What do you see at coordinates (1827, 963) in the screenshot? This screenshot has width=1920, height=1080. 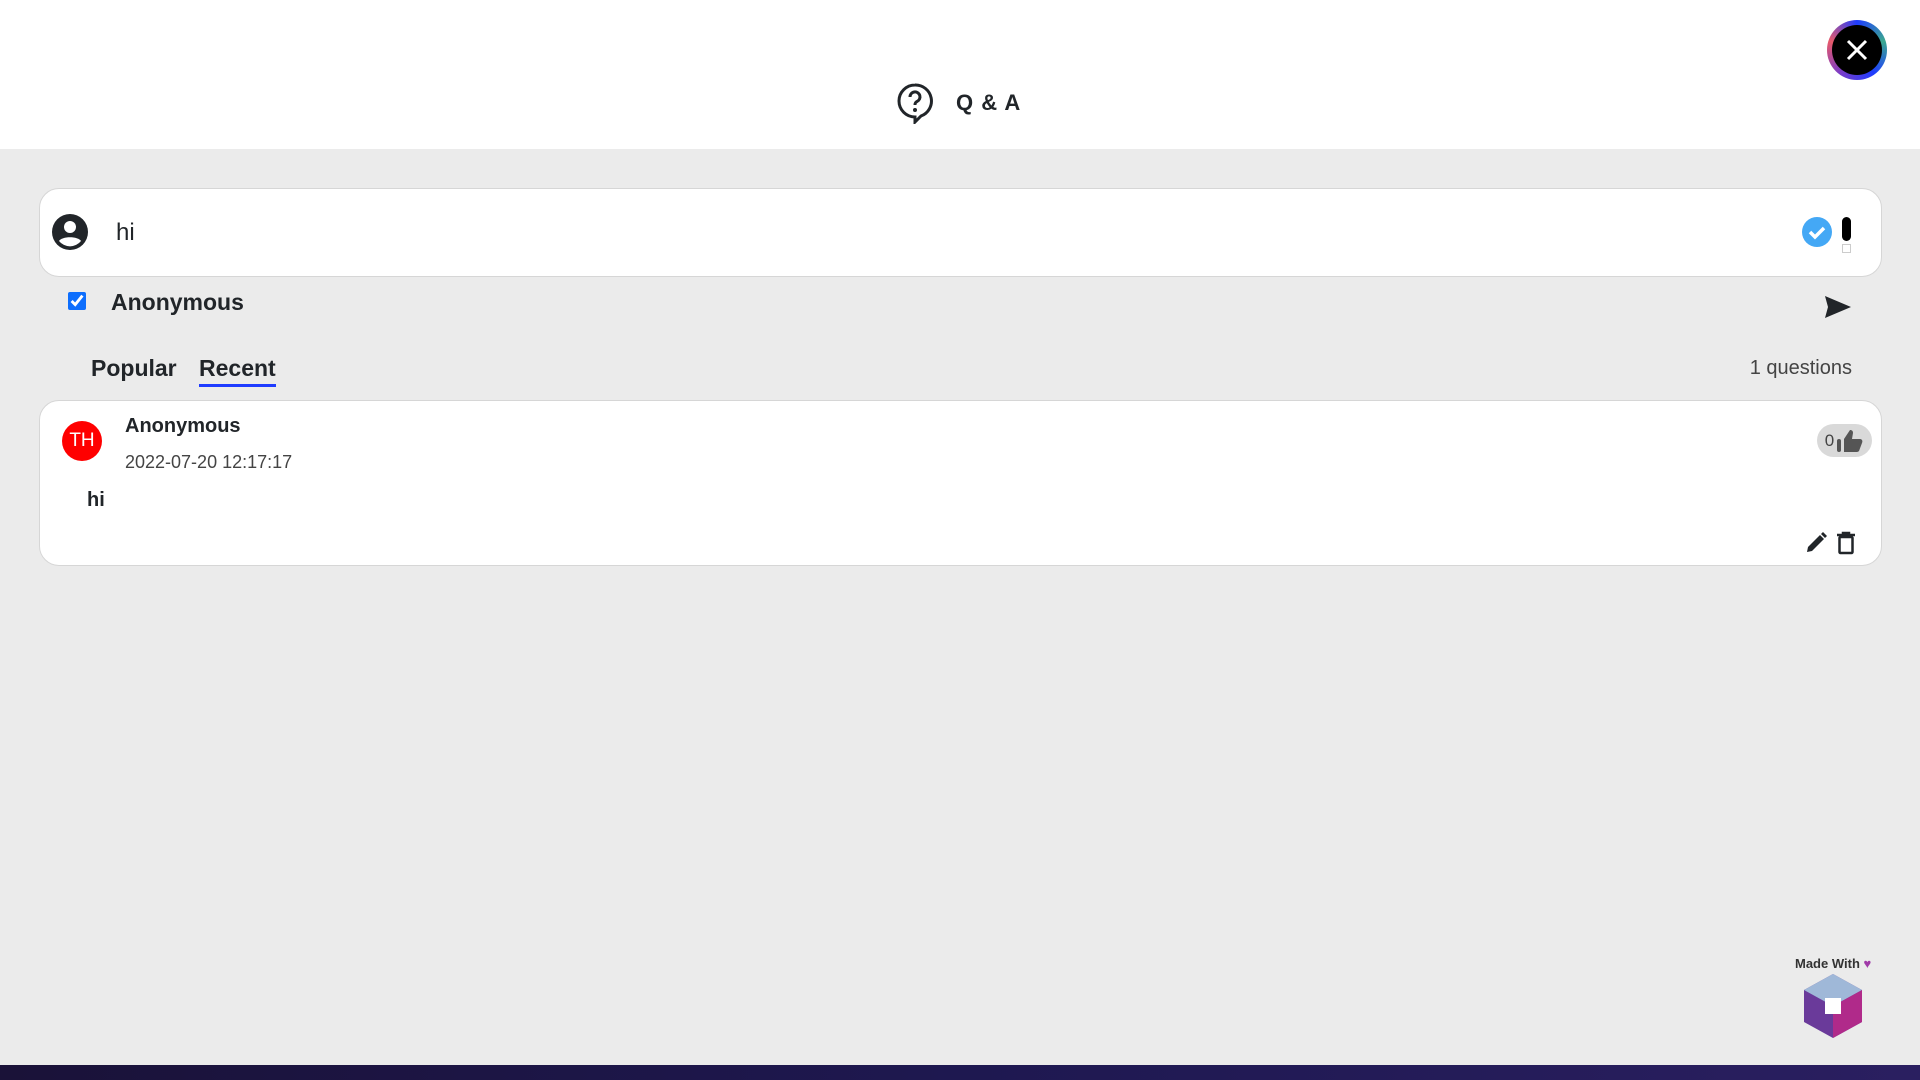 I see `made-with-text: Made With` at bounding box center [1827, 963].